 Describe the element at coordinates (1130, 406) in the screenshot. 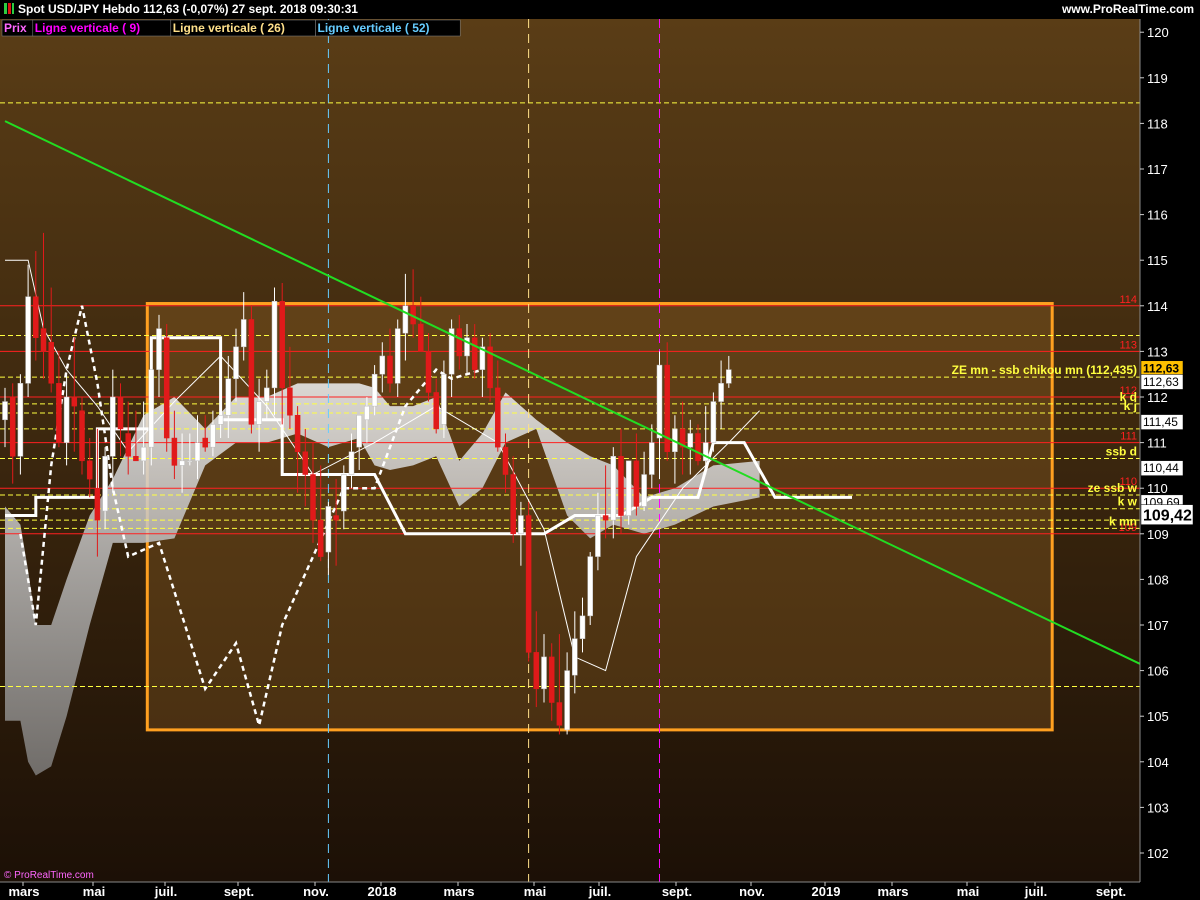

I see `level-label-10: k j` at that location.